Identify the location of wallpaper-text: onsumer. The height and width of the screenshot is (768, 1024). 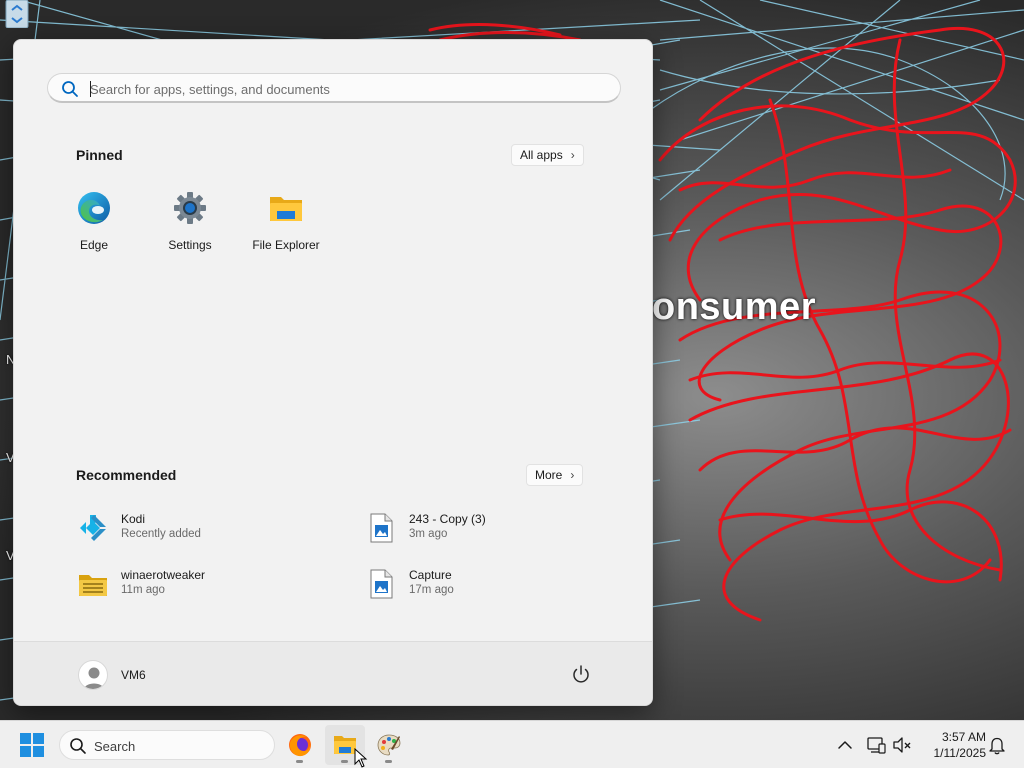
(734, 307).